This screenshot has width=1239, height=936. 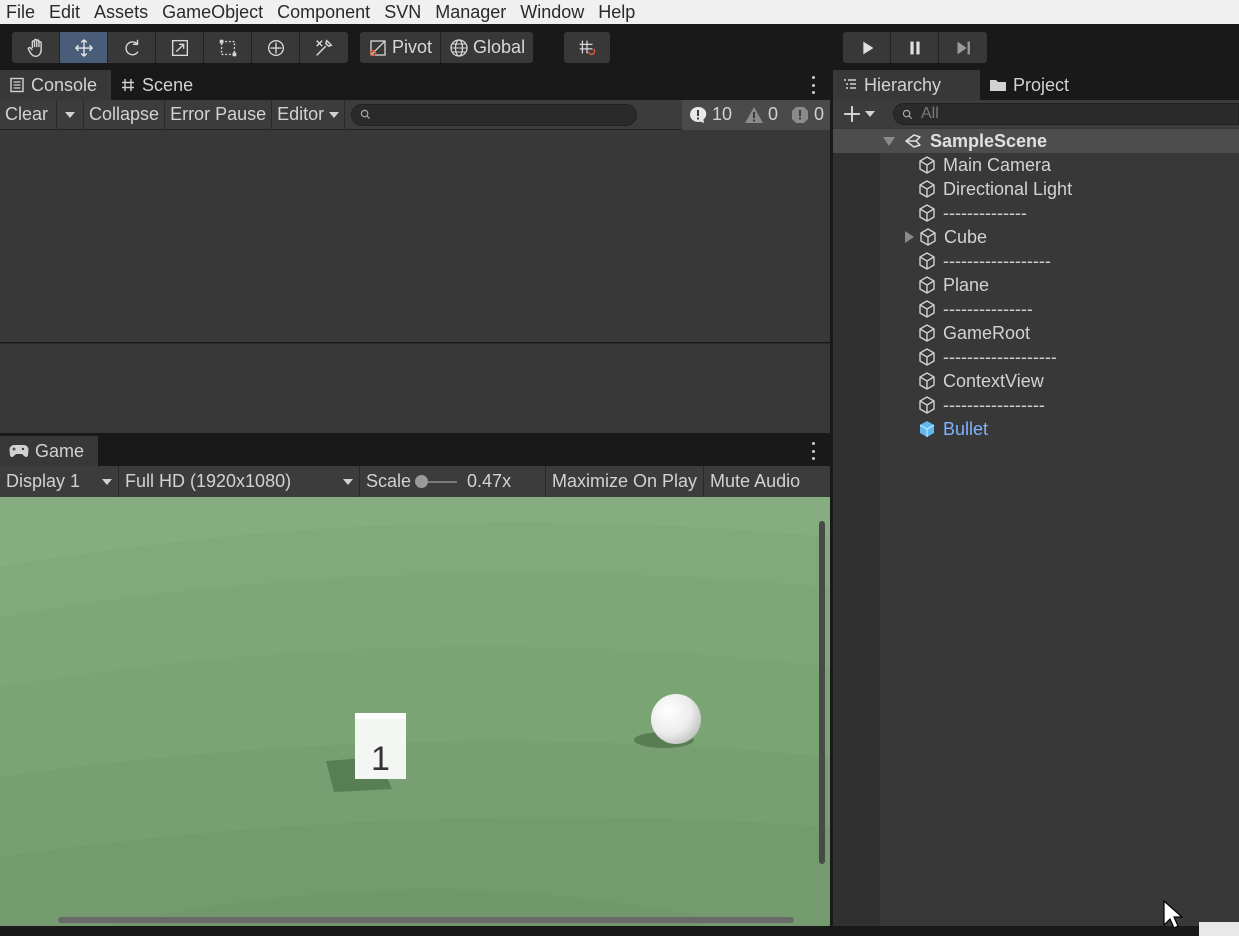 I want to click on grid-snap-button, so click(x=587, y=47).